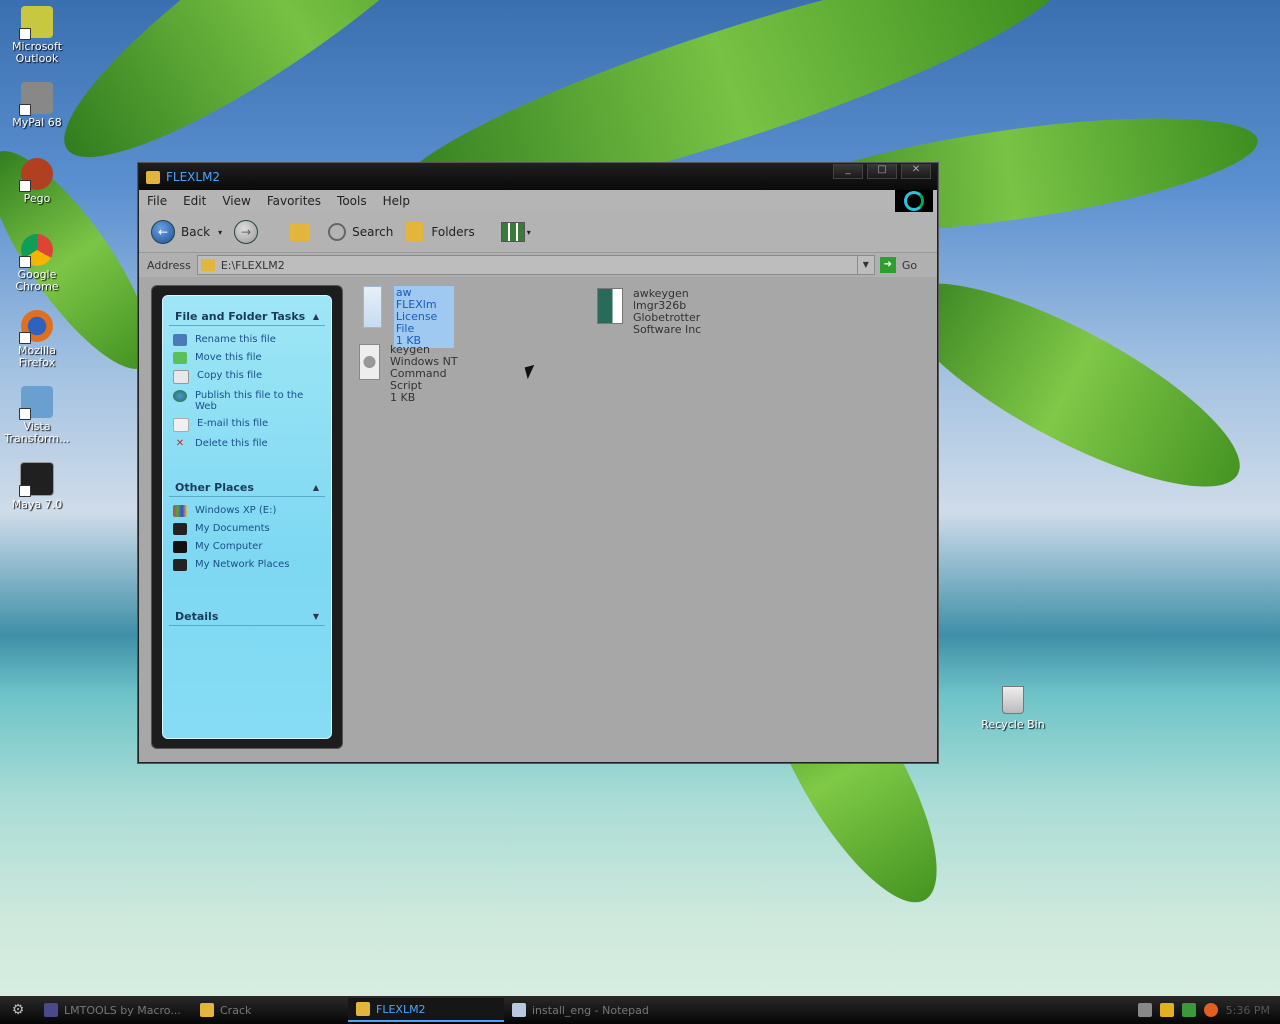 Image resolution: width=1280 pixels, height=1024 pixels. I want to click on lmtools-icon, so click(51, 1010).